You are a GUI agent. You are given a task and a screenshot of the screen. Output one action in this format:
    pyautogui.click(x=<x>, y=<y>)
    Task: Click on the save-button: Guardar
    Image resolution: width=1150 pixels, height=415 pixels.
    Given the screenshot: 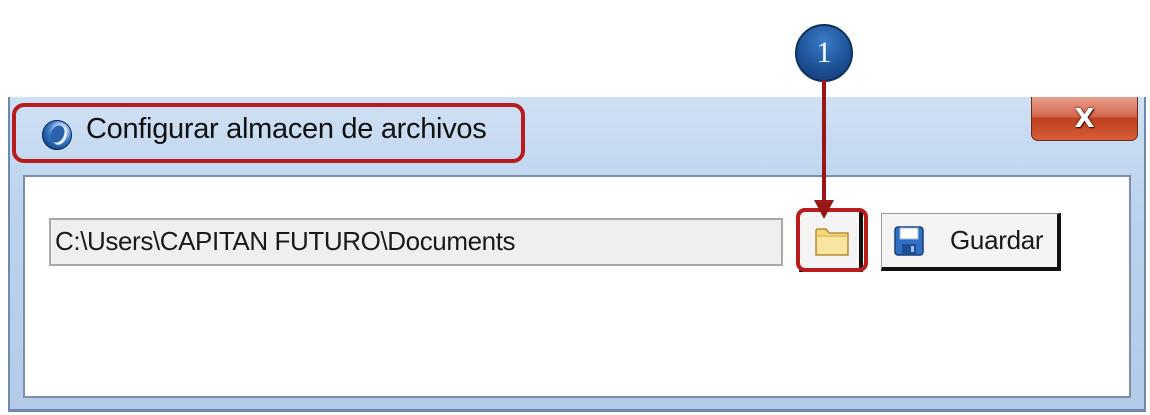 What is the action you would take?
    pyautogui.click(x=971, y=242)
    